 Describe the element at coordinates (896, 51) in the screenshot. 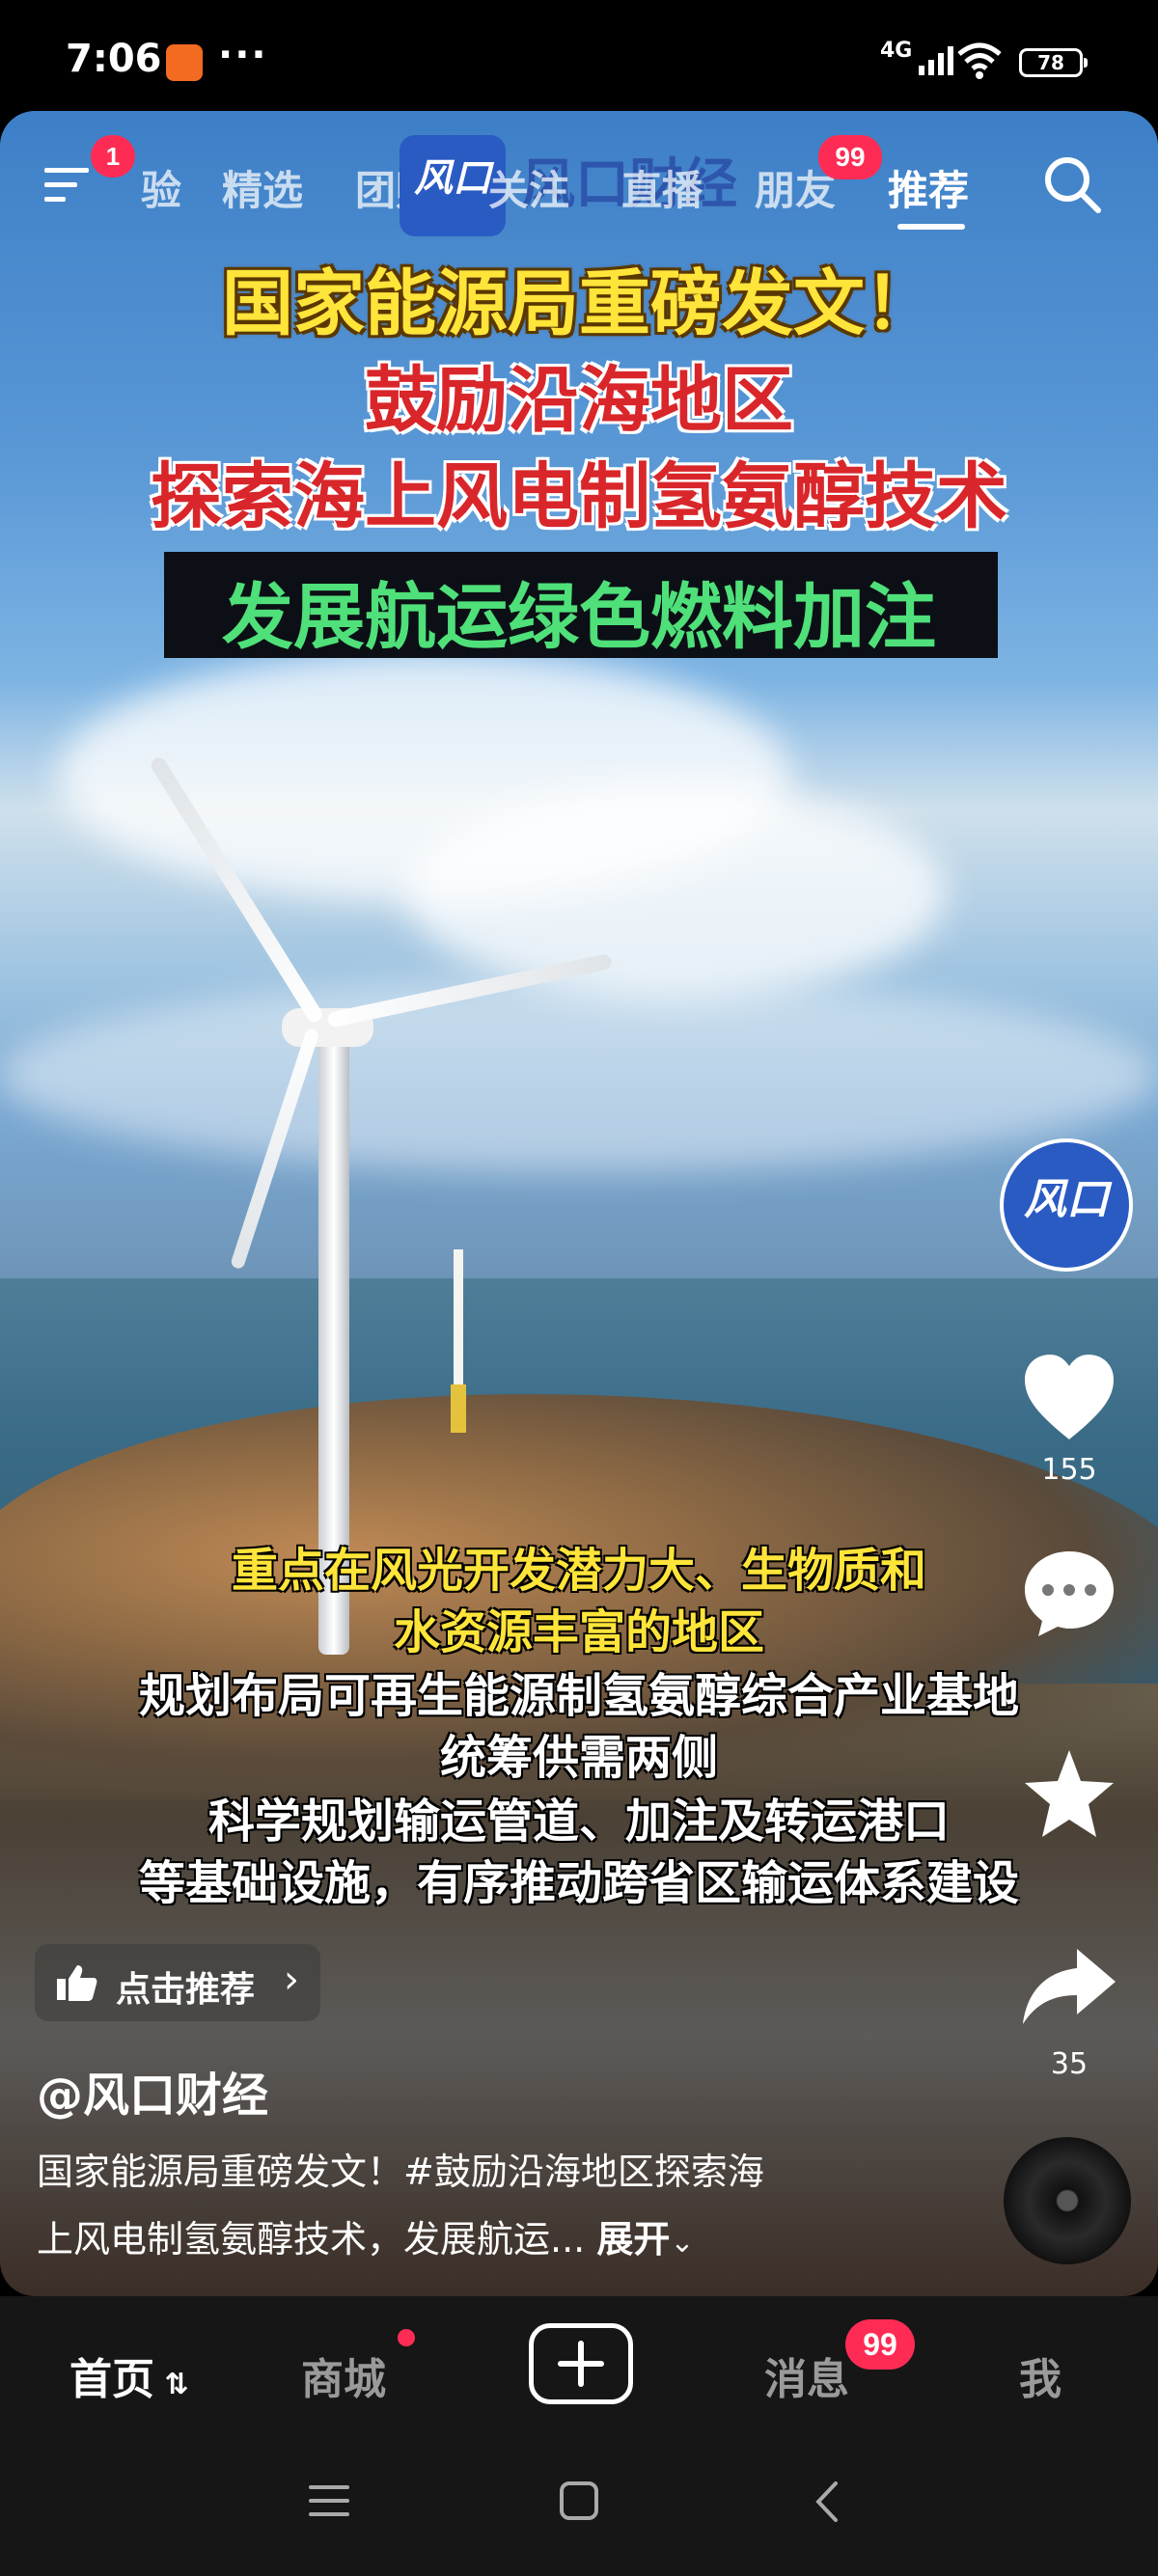

I see `network-type: 4G` at that location.